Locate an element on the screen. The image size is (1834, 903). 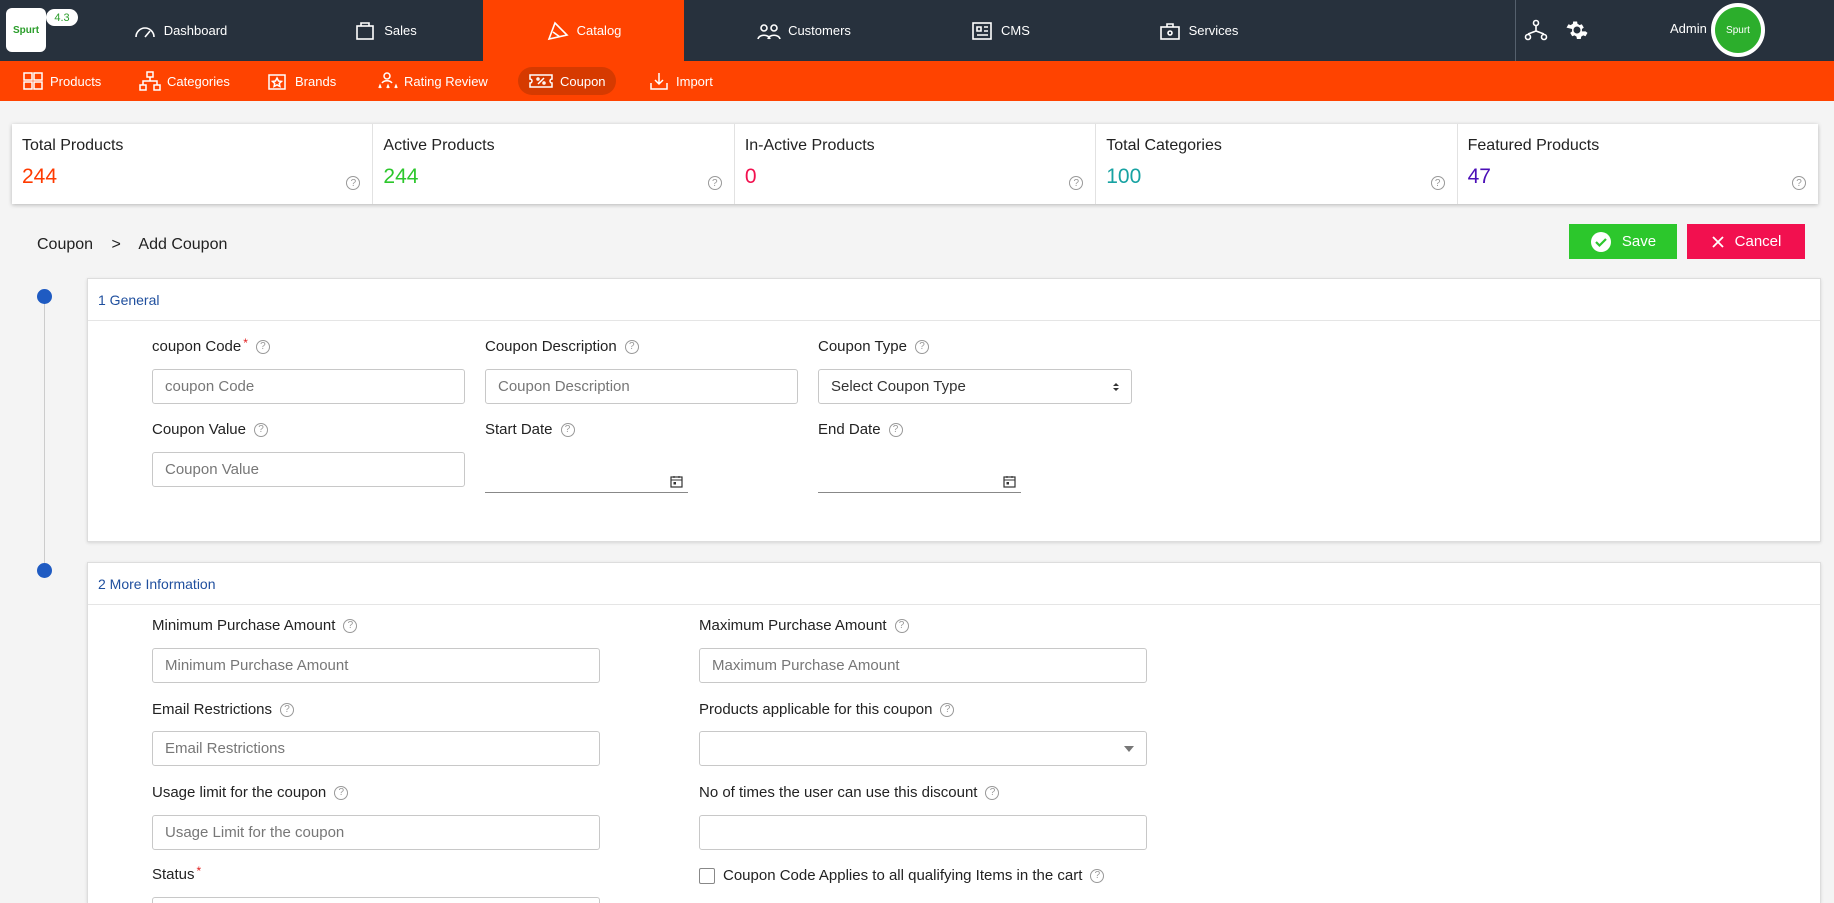
catalog-icon is located at coordinates (558, 30).